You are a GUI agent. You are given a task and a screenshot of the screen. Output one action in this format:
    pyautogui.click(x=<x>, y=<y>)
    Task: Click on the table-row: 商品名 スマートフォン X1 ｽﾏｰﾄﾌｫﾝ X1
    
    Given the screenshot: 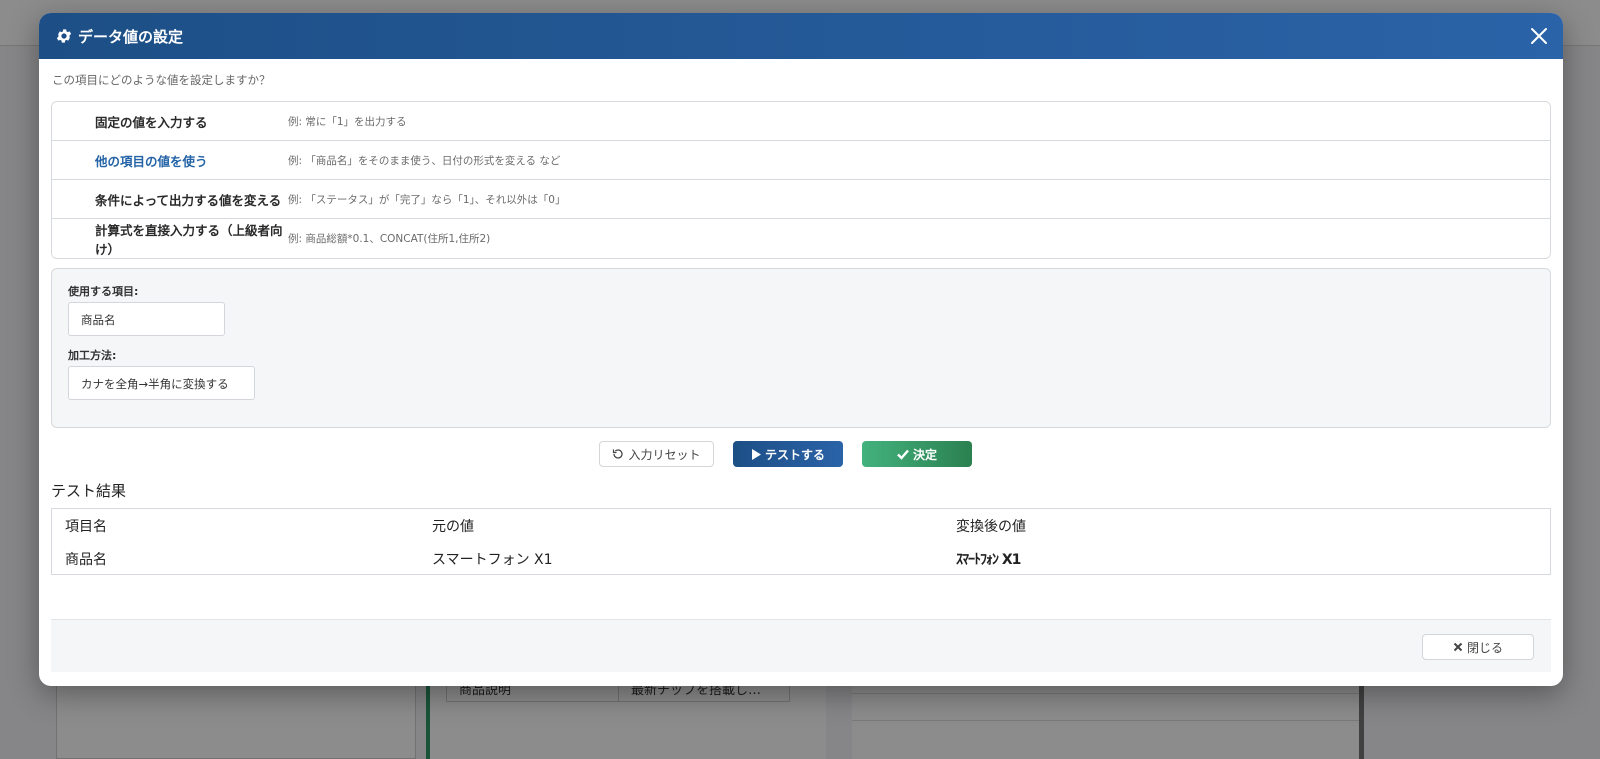 What is the action you would take?
    pyautogui.click(x=801, y=558)
    